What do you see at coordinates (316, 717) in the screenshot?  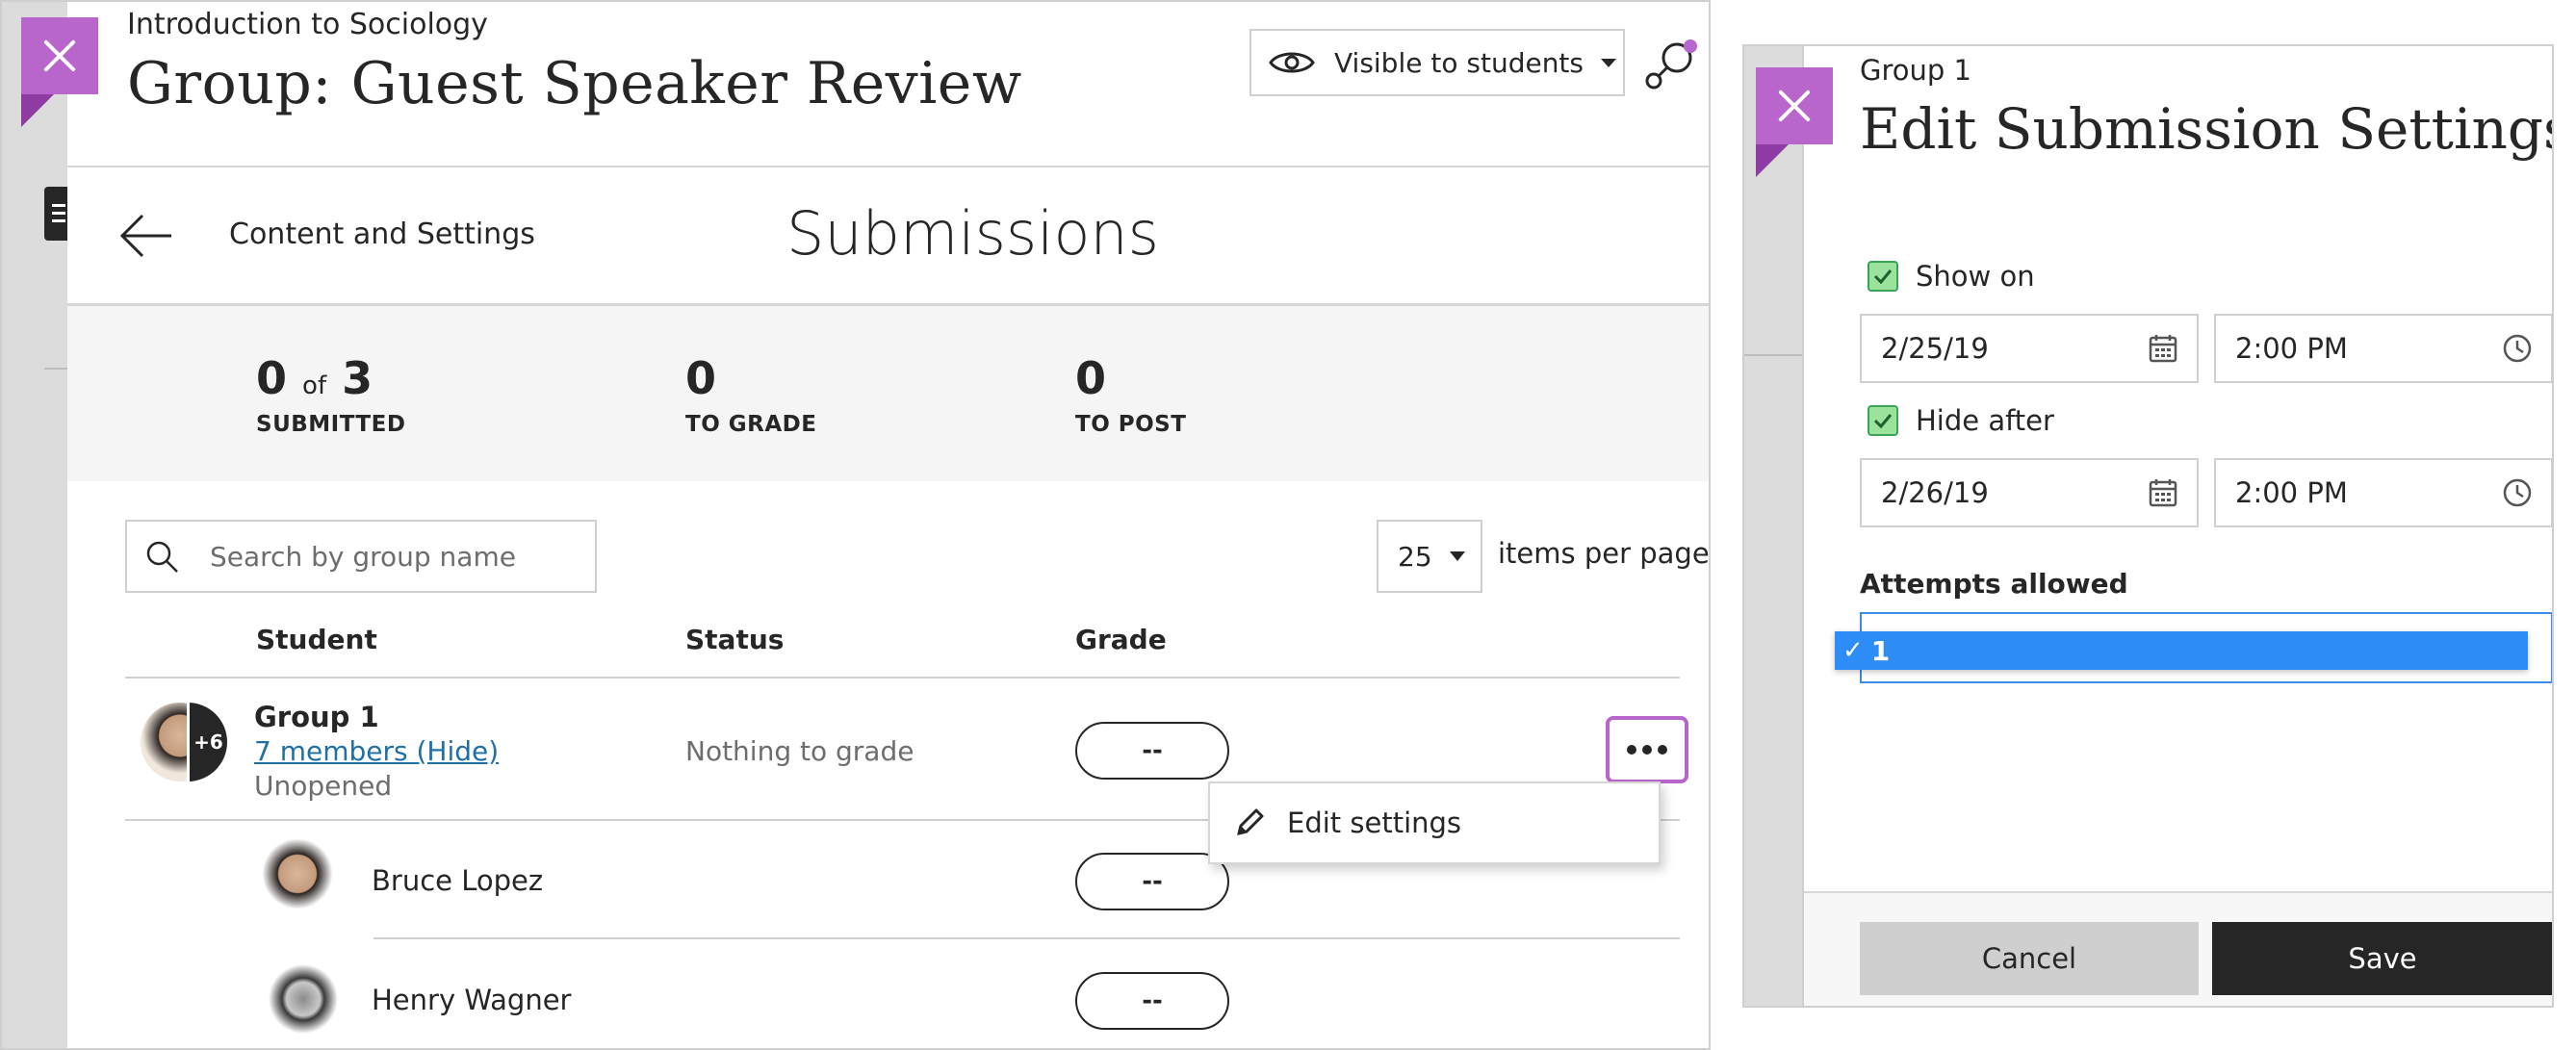 I see `group-name: Group 1` at bounding box center [316, 717].